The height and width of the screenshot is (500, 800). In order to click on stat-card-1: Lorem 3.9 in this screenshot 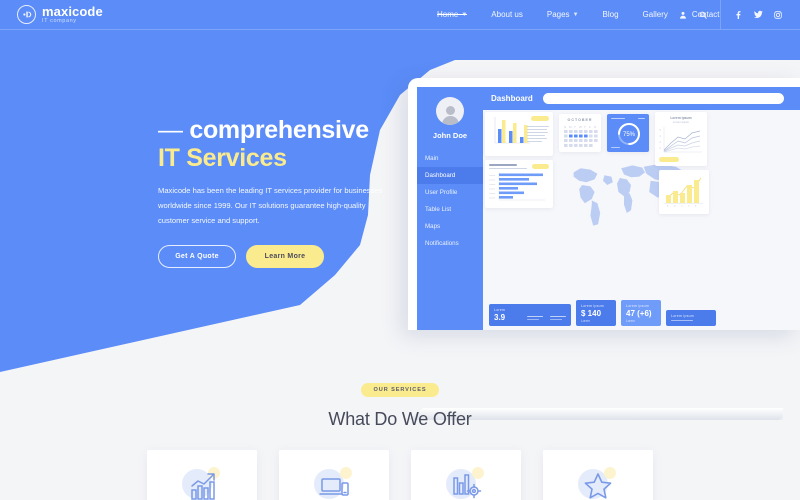, I will do `click(530, 315)`.